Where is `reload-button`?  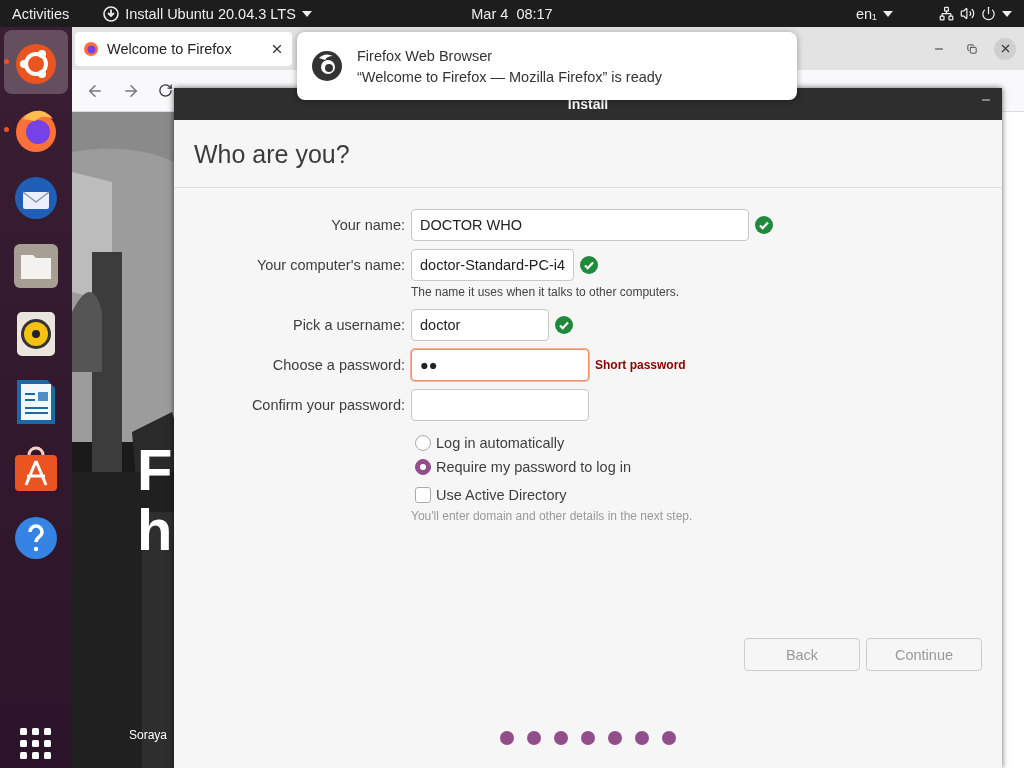 reload-button is located at coordinates (165, 90).